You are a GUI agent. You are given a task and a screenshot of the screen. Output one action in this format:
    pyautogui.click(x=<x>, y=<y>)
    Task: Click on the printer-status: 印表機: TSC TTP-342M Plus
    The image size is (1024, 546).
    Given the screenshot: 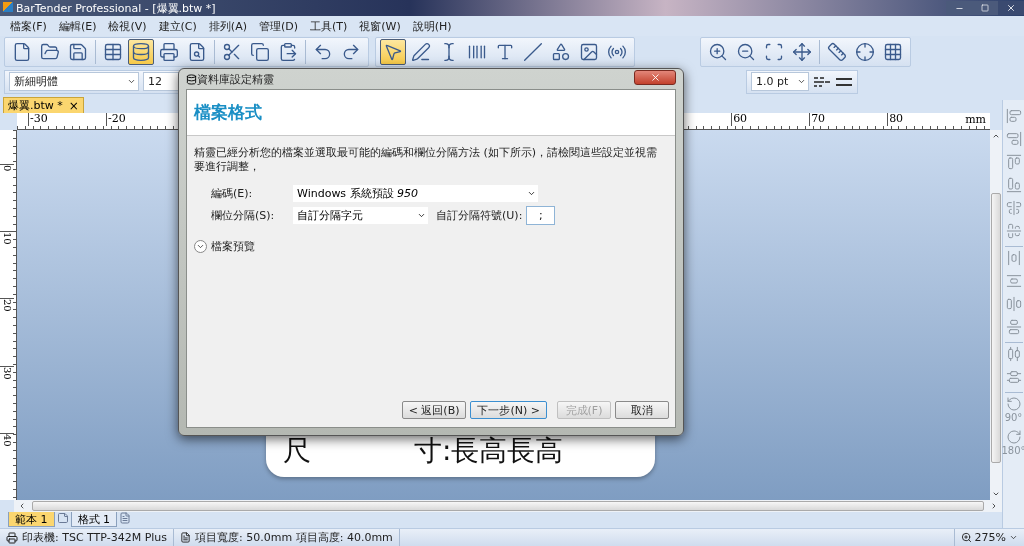 What is the action you would take?
    pyautogui.click(x=95, y=537)
    